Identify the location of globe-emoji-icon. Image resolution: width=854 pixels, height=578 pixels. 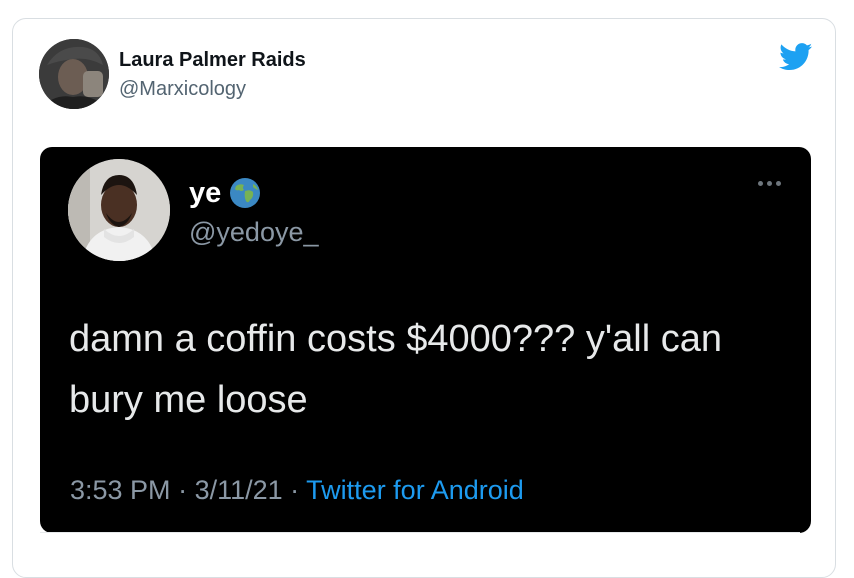
(245, 193).